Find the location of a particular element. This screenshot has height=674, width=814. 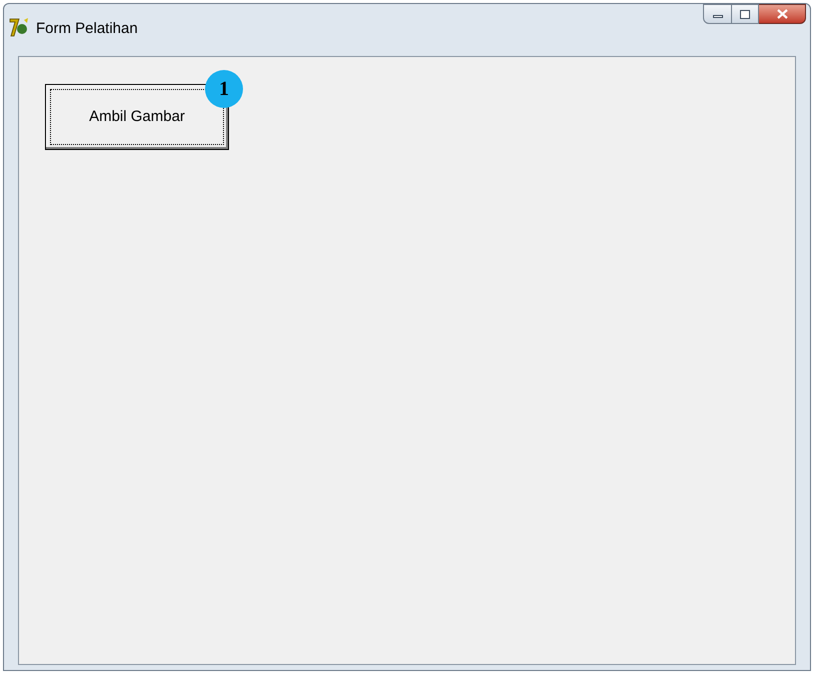

minimize-button is located at coordinates (717, 14).